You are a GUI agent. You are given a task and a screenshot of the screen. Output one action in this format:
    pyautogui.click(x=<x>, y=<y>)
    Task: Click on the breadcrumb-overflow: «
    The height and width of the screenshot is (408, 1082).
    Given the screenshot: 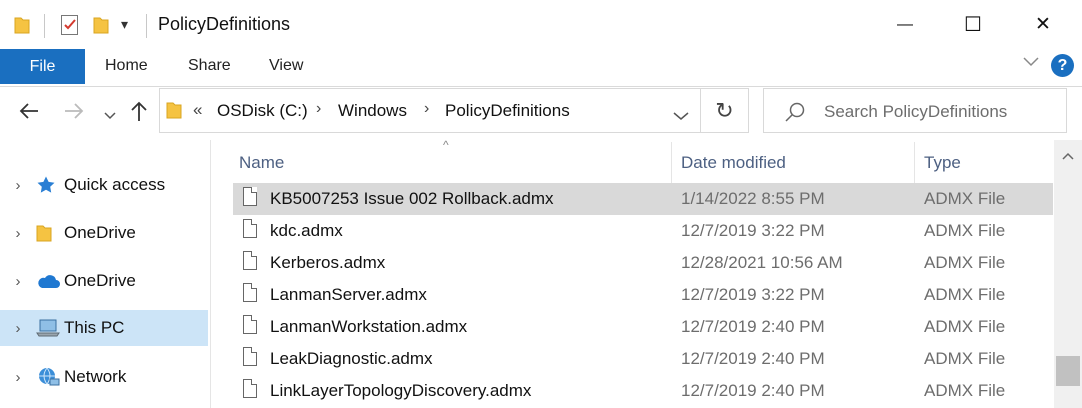 What is the action you would take?
    pyautogui.click(x=197, y=110)
    